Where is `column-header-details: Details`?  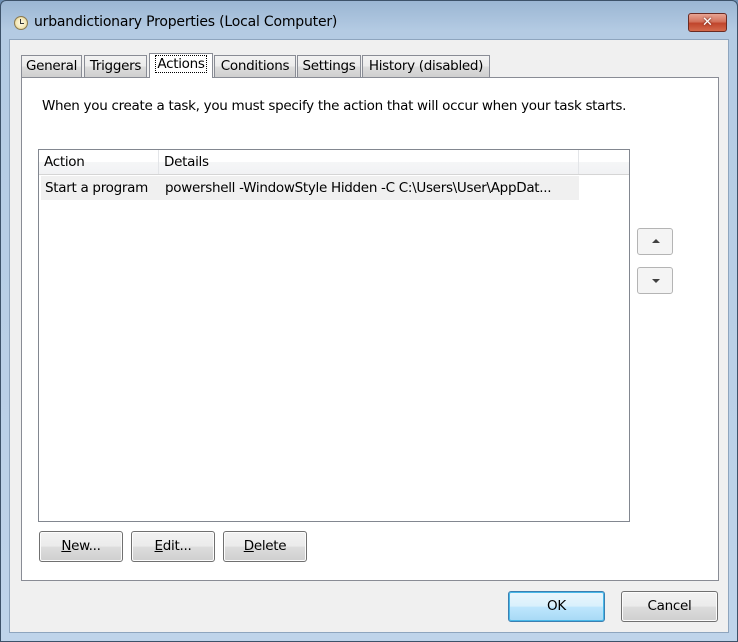
column-header-details: Details is located at coordinates (369, 162).